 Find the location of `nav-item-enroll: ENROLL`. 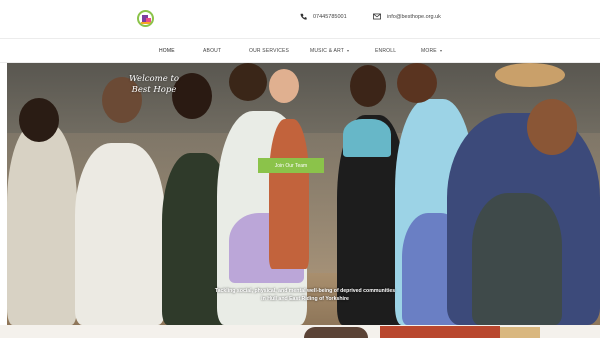

nav-item-enroll: ENROLL is located at coordinates (385, 51).